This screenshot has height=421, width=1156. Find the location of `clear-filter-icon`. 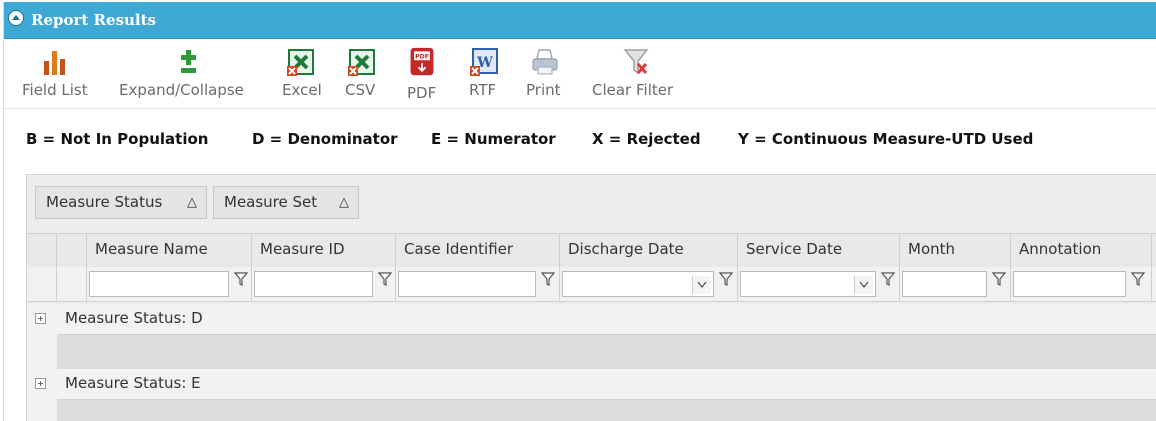

clear-filter-icon is located at coordinates (636, 62).